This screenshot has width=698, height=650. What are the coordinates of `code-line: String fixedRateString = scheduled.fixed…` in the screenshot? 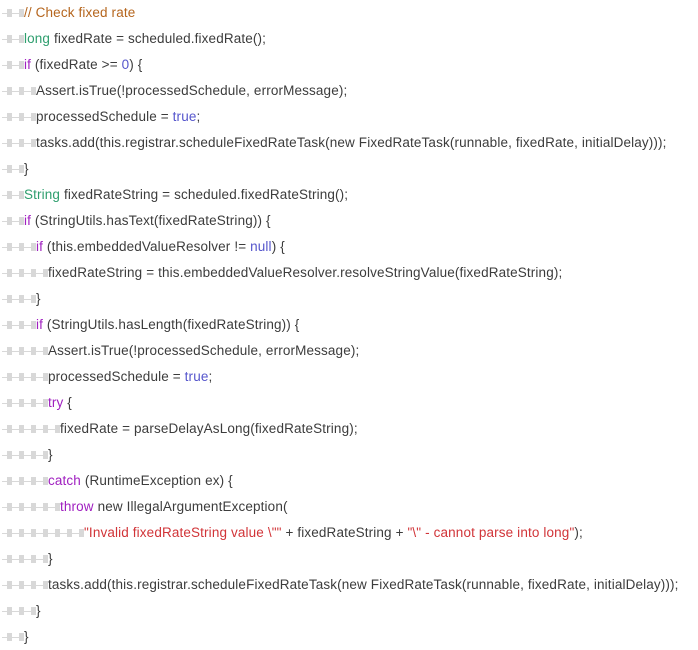 It's located at (349, 195).